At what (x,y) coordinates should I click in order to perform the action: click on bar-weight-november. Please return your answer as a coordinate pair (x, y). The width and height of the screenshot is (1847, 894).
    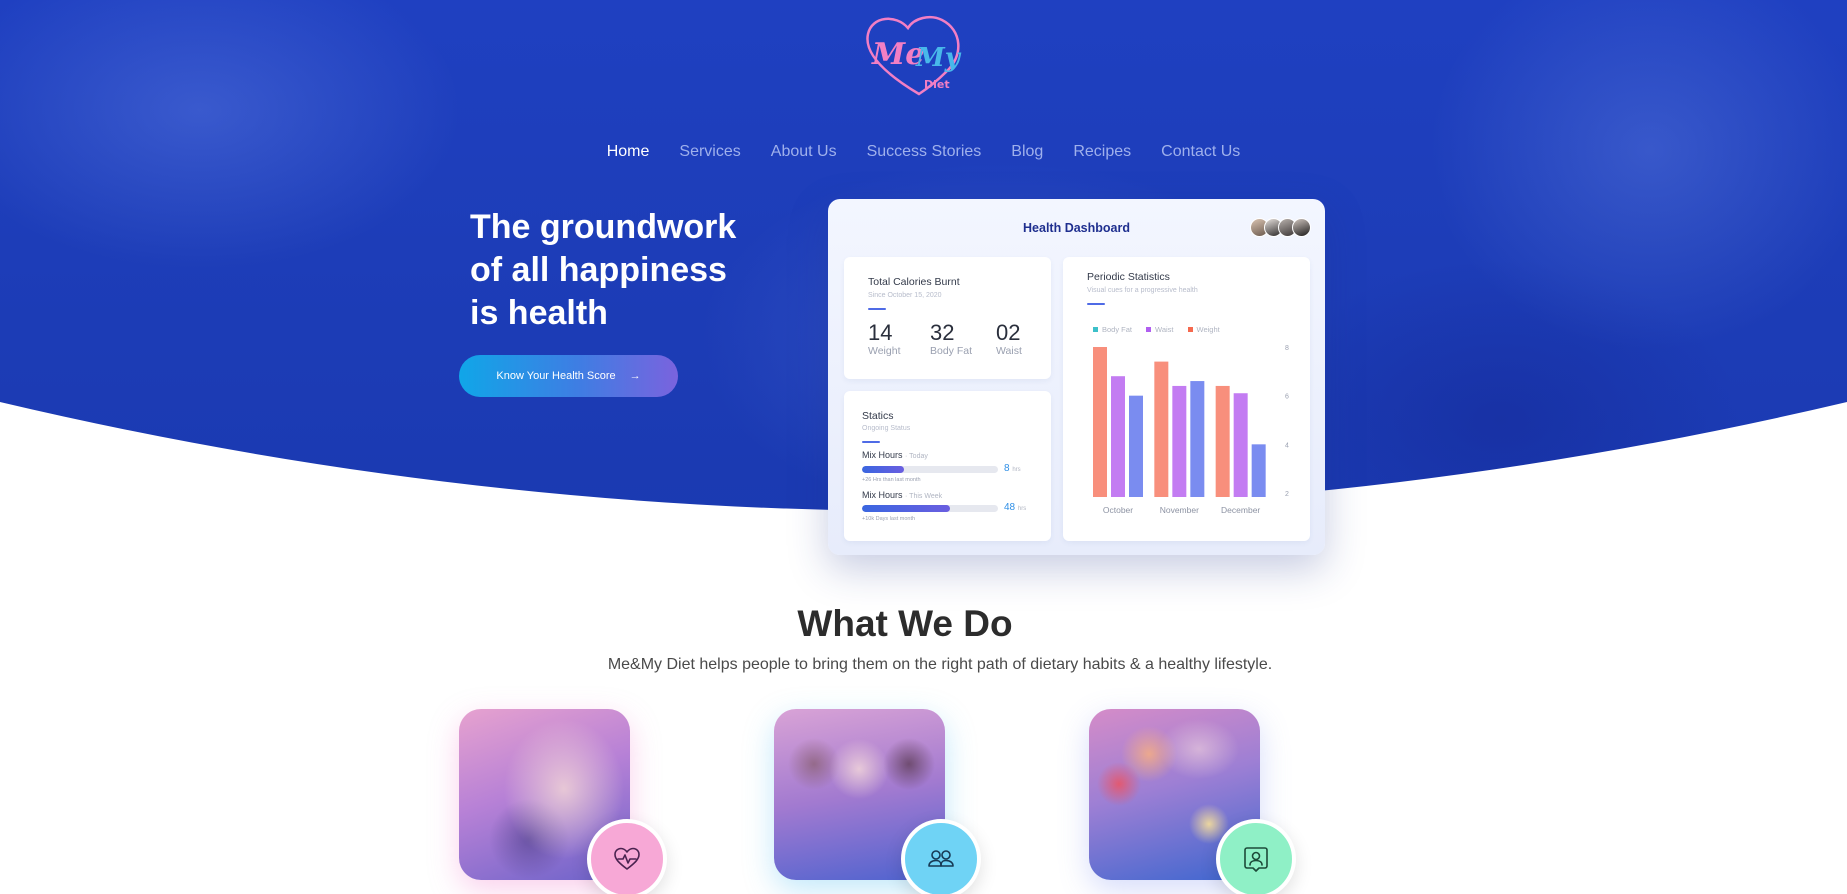
    Looking at the image, I should click on (1197, 439).